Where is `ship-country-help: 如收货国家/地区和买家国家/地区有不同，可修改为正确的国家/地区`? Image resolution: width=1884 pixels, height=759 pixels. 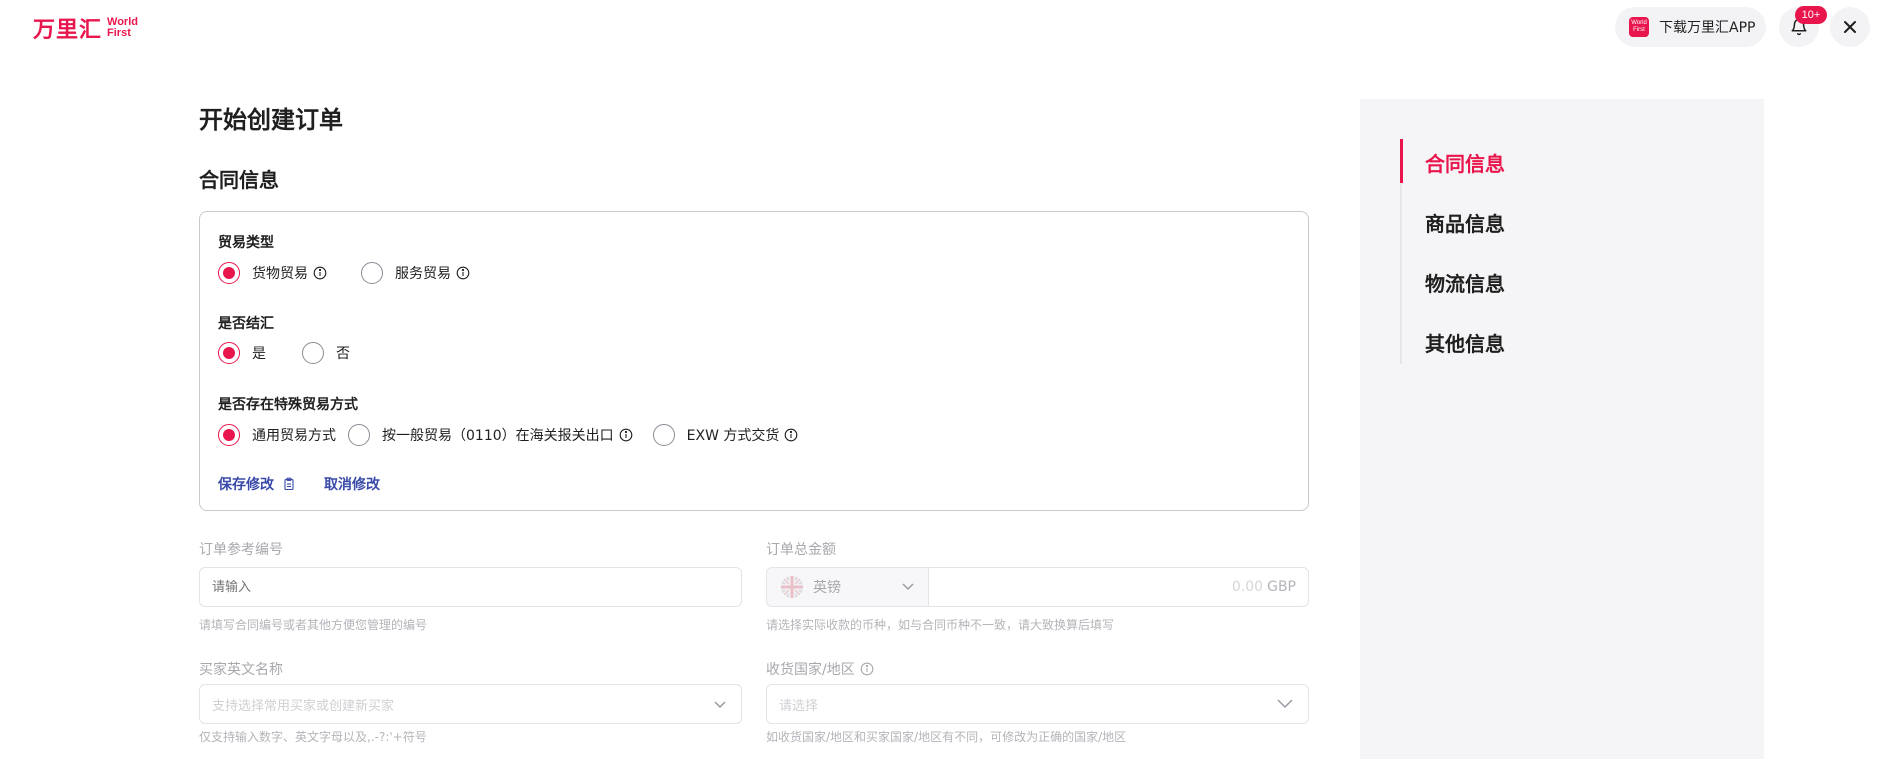
ship-country-help: 如收货国家/地区和买家国家/地区有不同，可修改为正确的国家/地区 is located at coordinates (946, 737).